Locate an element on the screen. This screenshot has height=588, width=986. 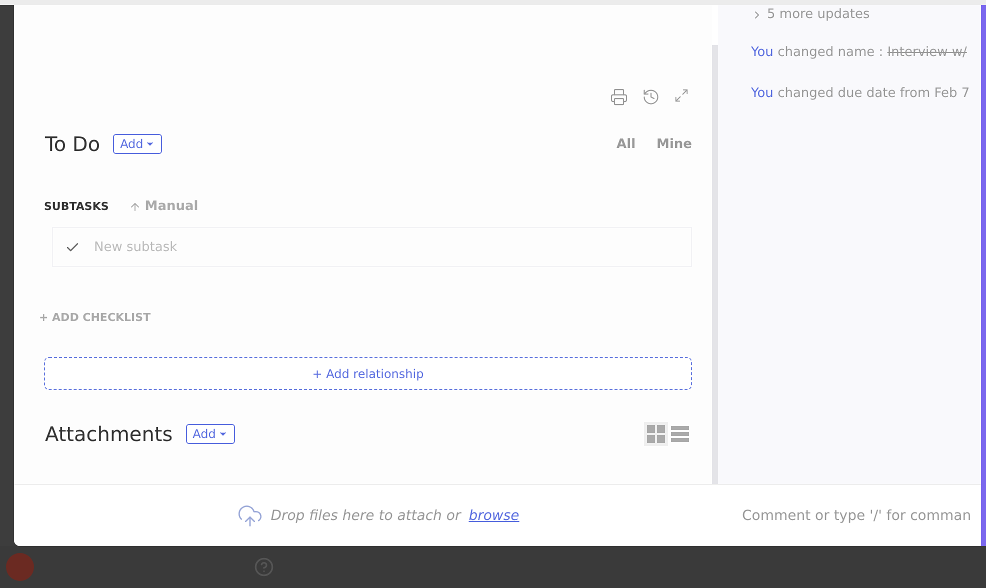
arrow-up-icon is located at coordinates (134, 206).